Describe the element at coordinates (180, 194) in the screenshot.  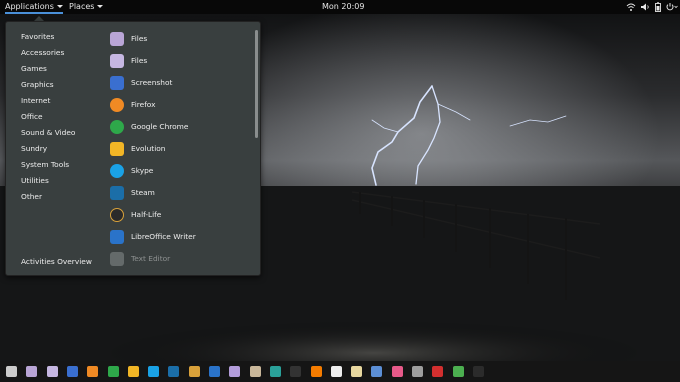
I see `app-item-steam: Steam` at that location.